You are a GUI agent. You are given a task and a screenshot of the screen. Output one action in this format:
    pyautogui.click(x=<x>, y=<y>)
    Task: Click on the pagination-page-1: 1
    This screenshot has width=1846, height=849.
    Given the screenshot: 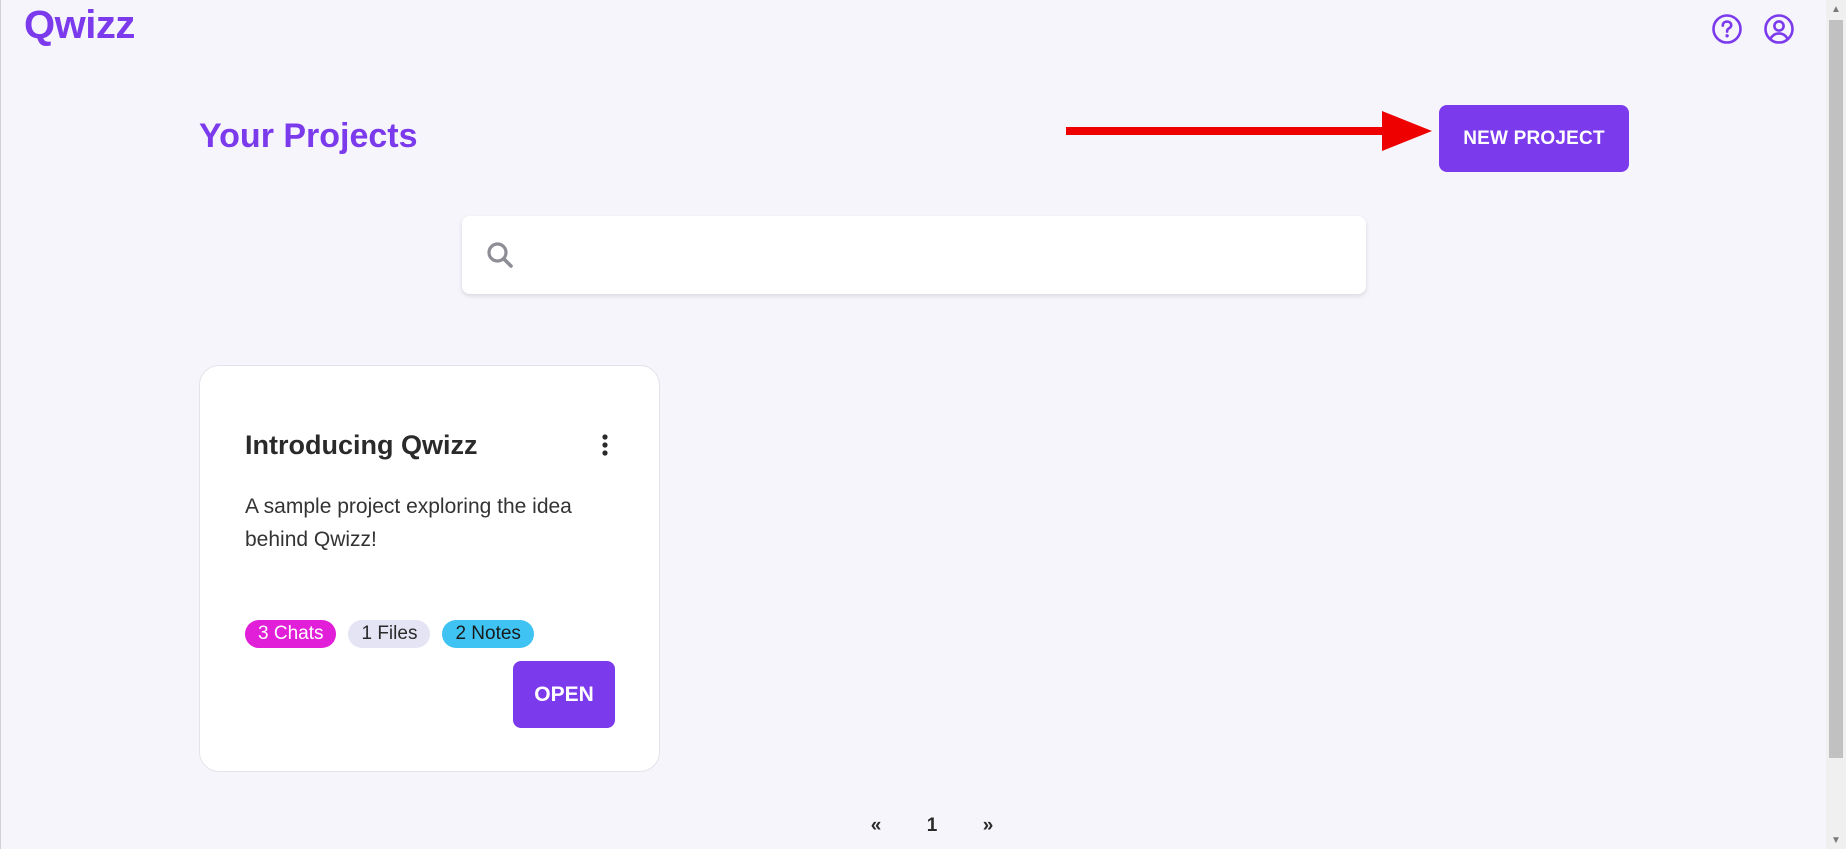 What is the action you would take?
    pyautogui.click(x=932, y=826)
    